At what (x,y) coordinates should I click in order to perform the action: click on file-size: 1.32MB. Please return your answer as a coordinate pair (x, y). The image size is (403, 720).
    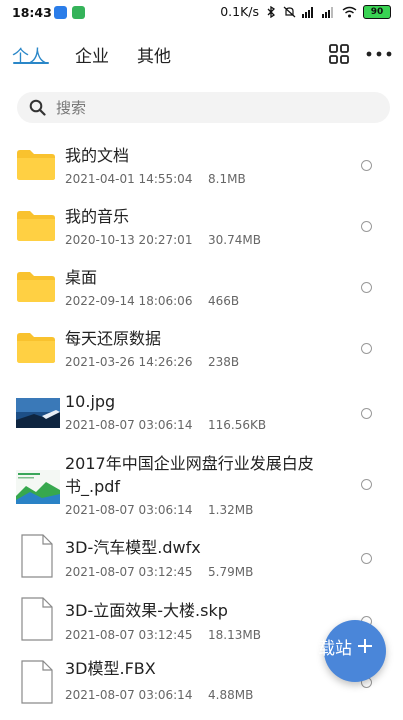
    Looking at the image, I should click on (231, 510).